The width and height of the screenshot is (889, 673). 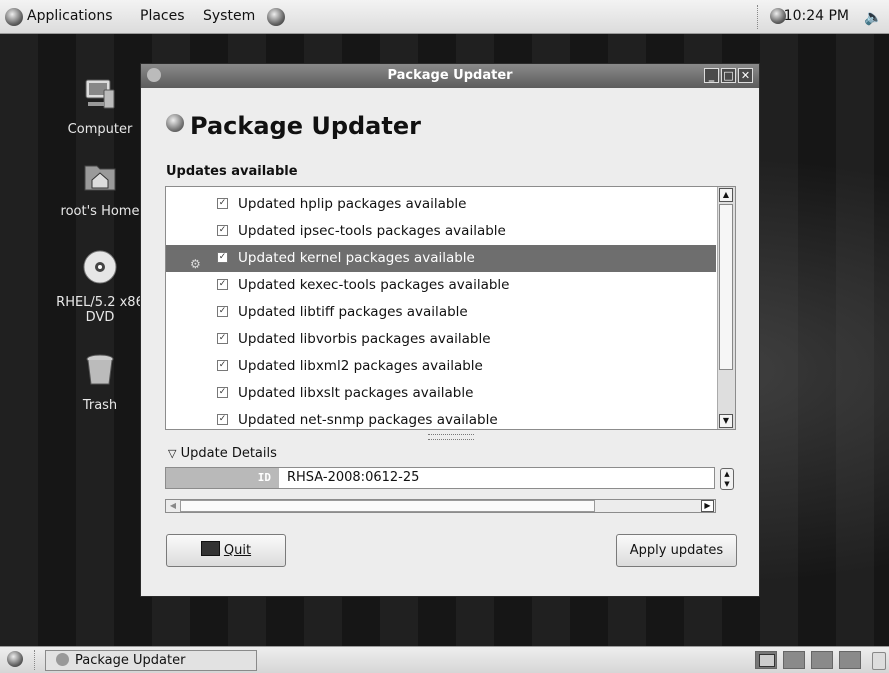 I want to click on heading-text: Package Updater, so click(x=305, y=126).